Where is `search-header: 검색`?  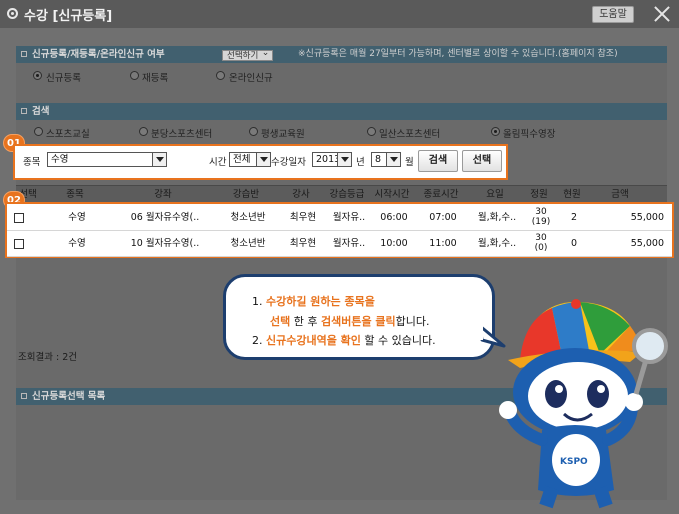
search-header: 검색 is located at coordinates (341, 111).